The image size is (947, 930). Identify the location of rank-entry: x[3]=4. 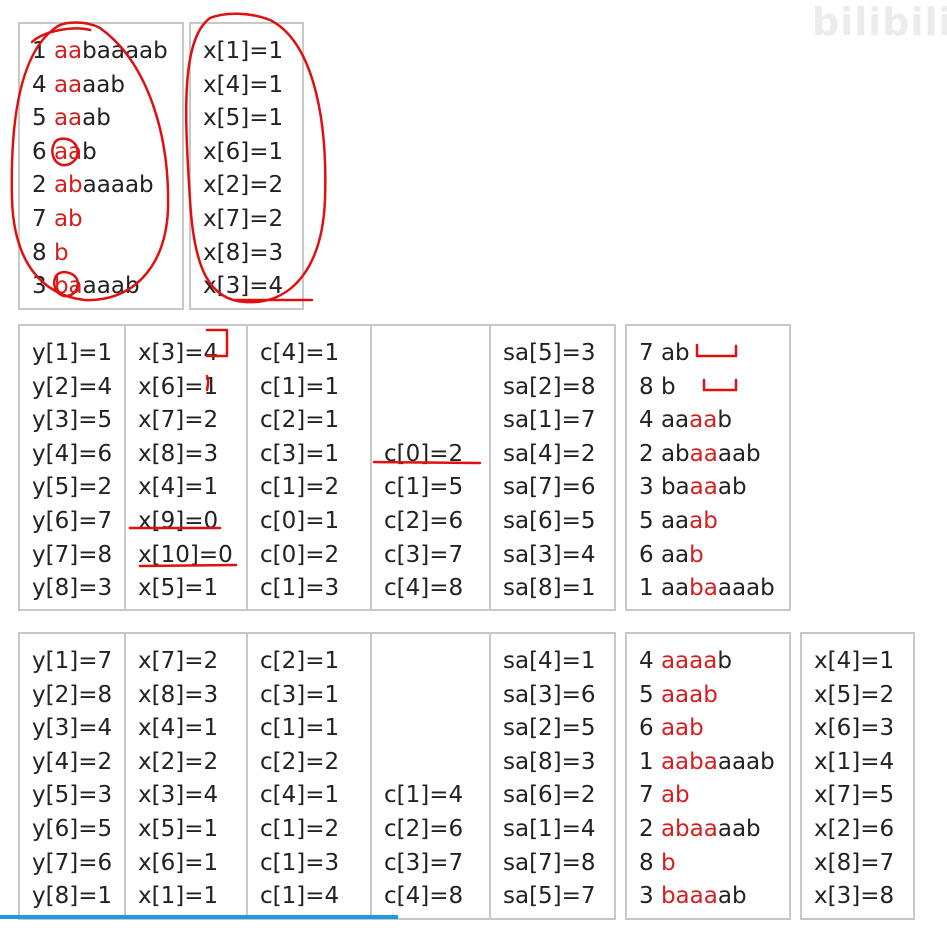
(243, 286).